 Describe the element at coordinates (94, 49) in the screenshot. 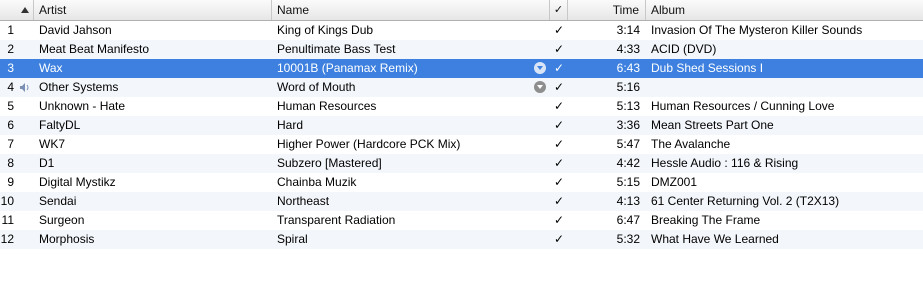

I see `track-artist-text: Meat Beat Manifesto` at that location.